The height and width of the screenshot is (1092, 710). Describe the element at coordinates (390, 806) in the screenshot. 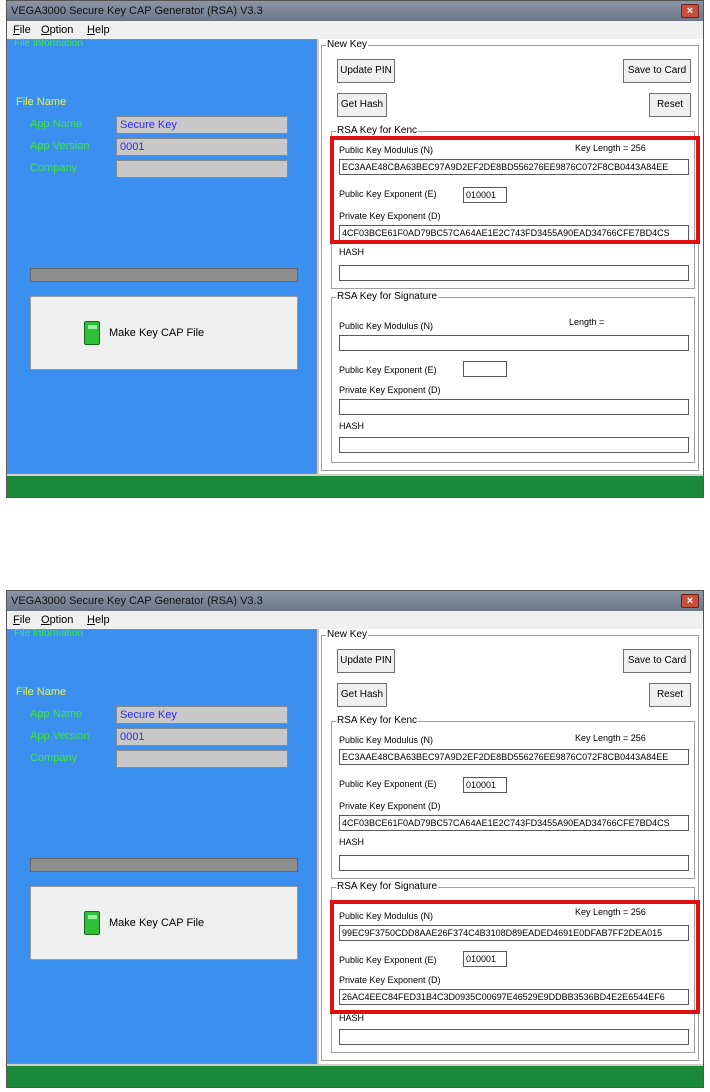

I see `kenc-private-label: Private Key Exponent (D)` at that location.